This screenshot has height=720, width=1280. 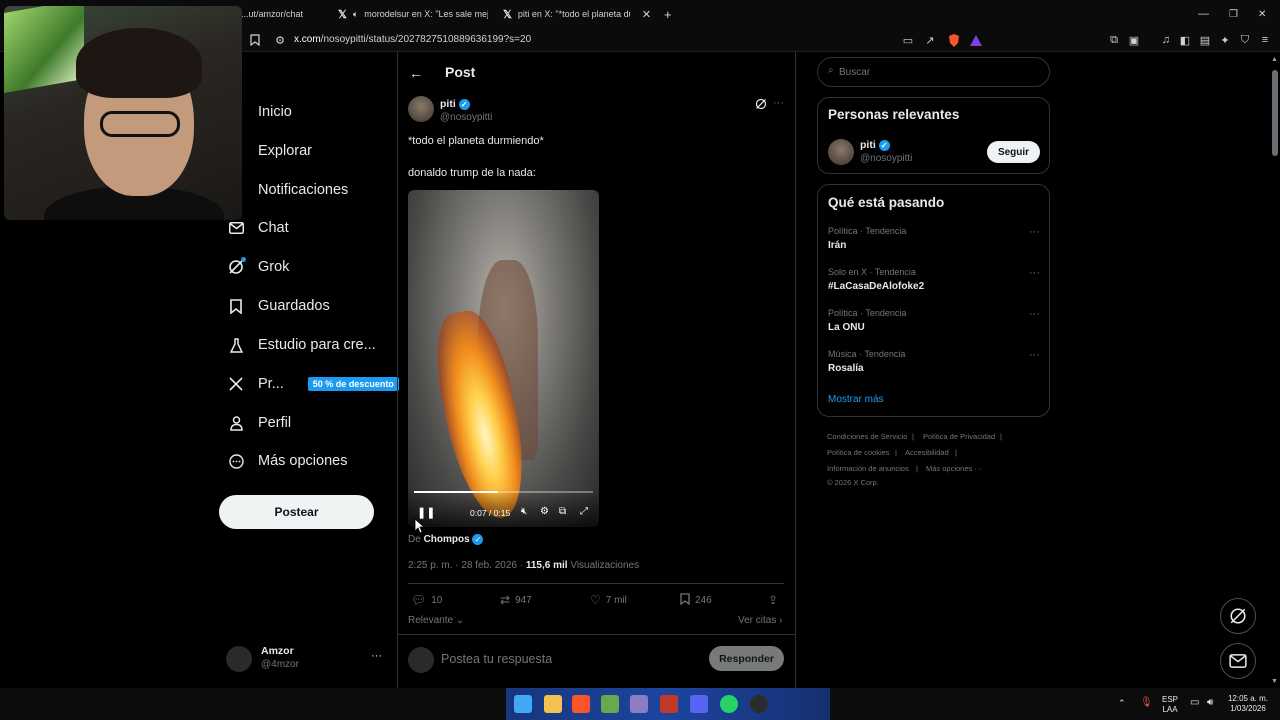 I want to click on account-more-icon: ···, so click(x=376, y=656).